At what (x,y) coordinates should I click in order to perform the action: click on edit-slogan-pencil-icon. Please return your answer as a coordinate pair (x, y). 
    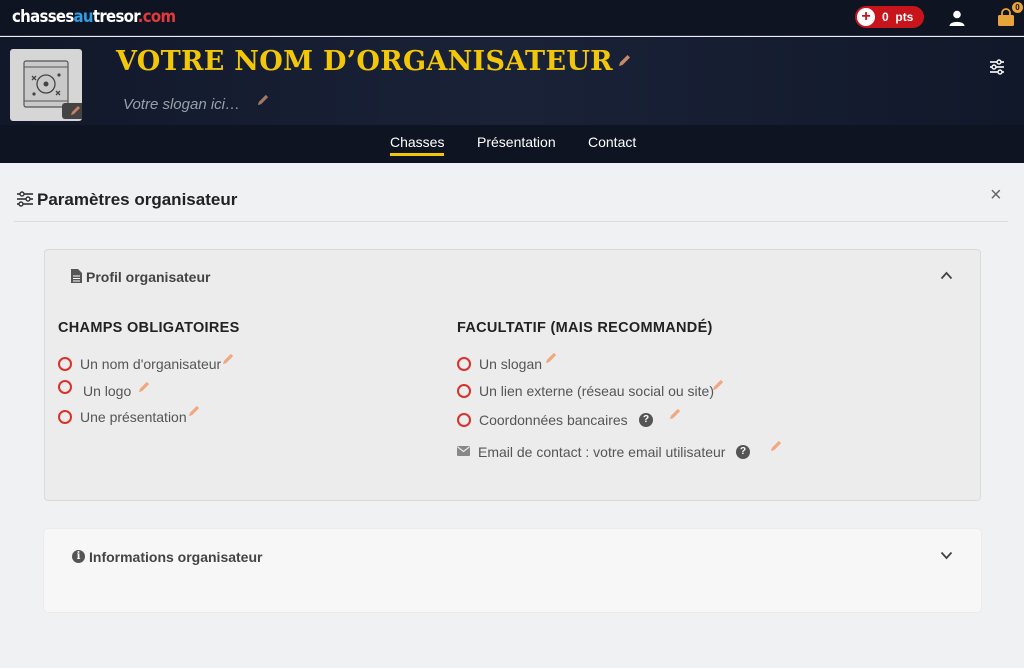
    Looking at the image, I should click on (263, 99).